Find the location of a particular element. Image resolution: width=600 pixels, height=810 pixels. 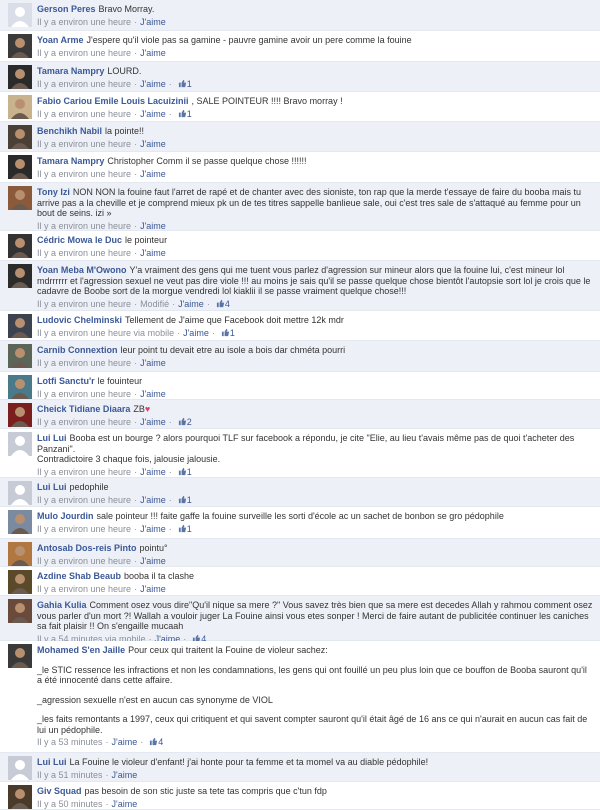

author-name-link: Lotfi Sanctu'r is located at coordinates (66, 381).